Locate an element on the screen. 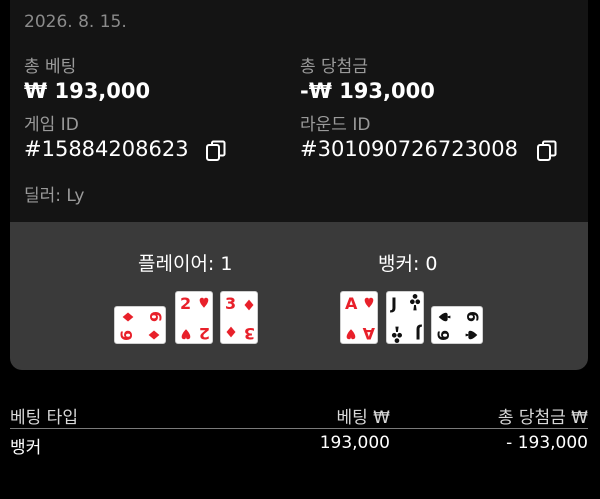  game-id-label: 게임 ID is located at coordinates (51, 125).